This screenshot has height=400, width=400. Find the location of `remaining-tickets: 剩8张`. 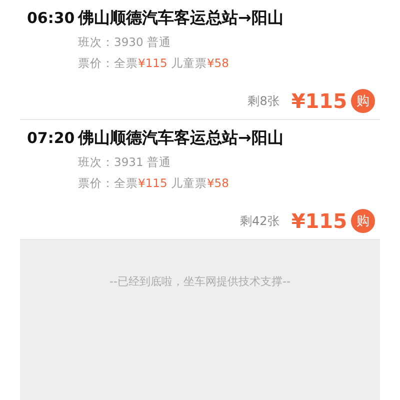

remaining-tickets: 剩8张 is located at coordinates (264, 101).